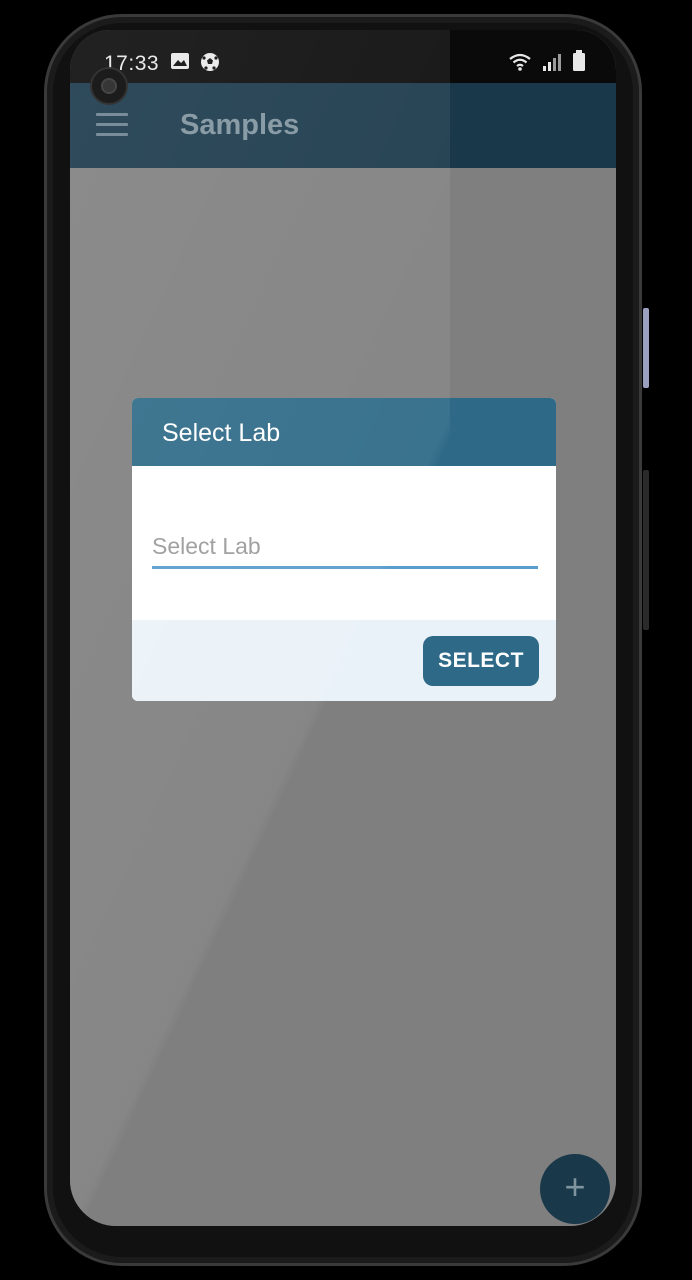  What do you see at coordinates (481, 661) in the screenshot?
I see `select-button: SELECT` at bounding box center [481, 661].